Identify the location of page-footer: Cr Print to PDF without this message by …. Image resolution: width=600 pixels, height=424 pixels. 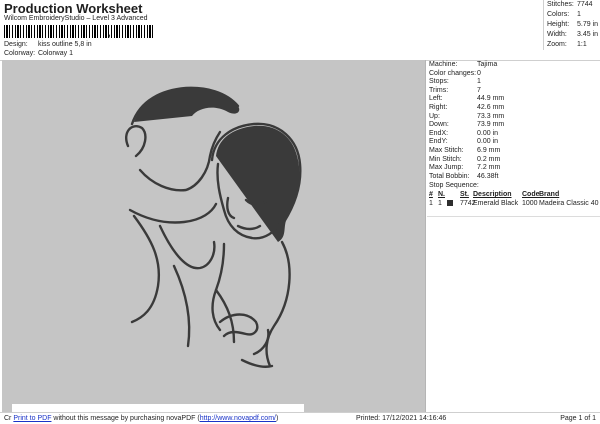
(300, 418).